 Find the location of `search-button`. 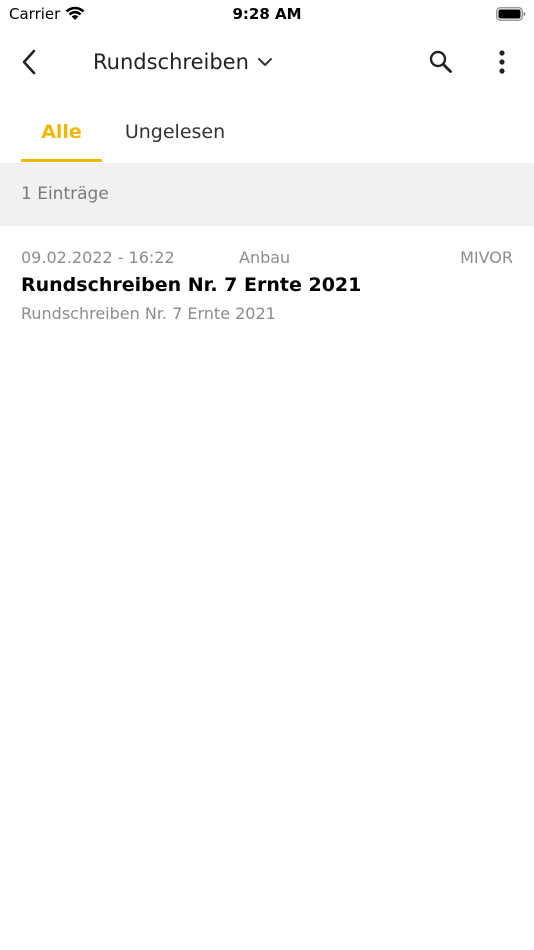

search-button is located at coordinates (441, 62).